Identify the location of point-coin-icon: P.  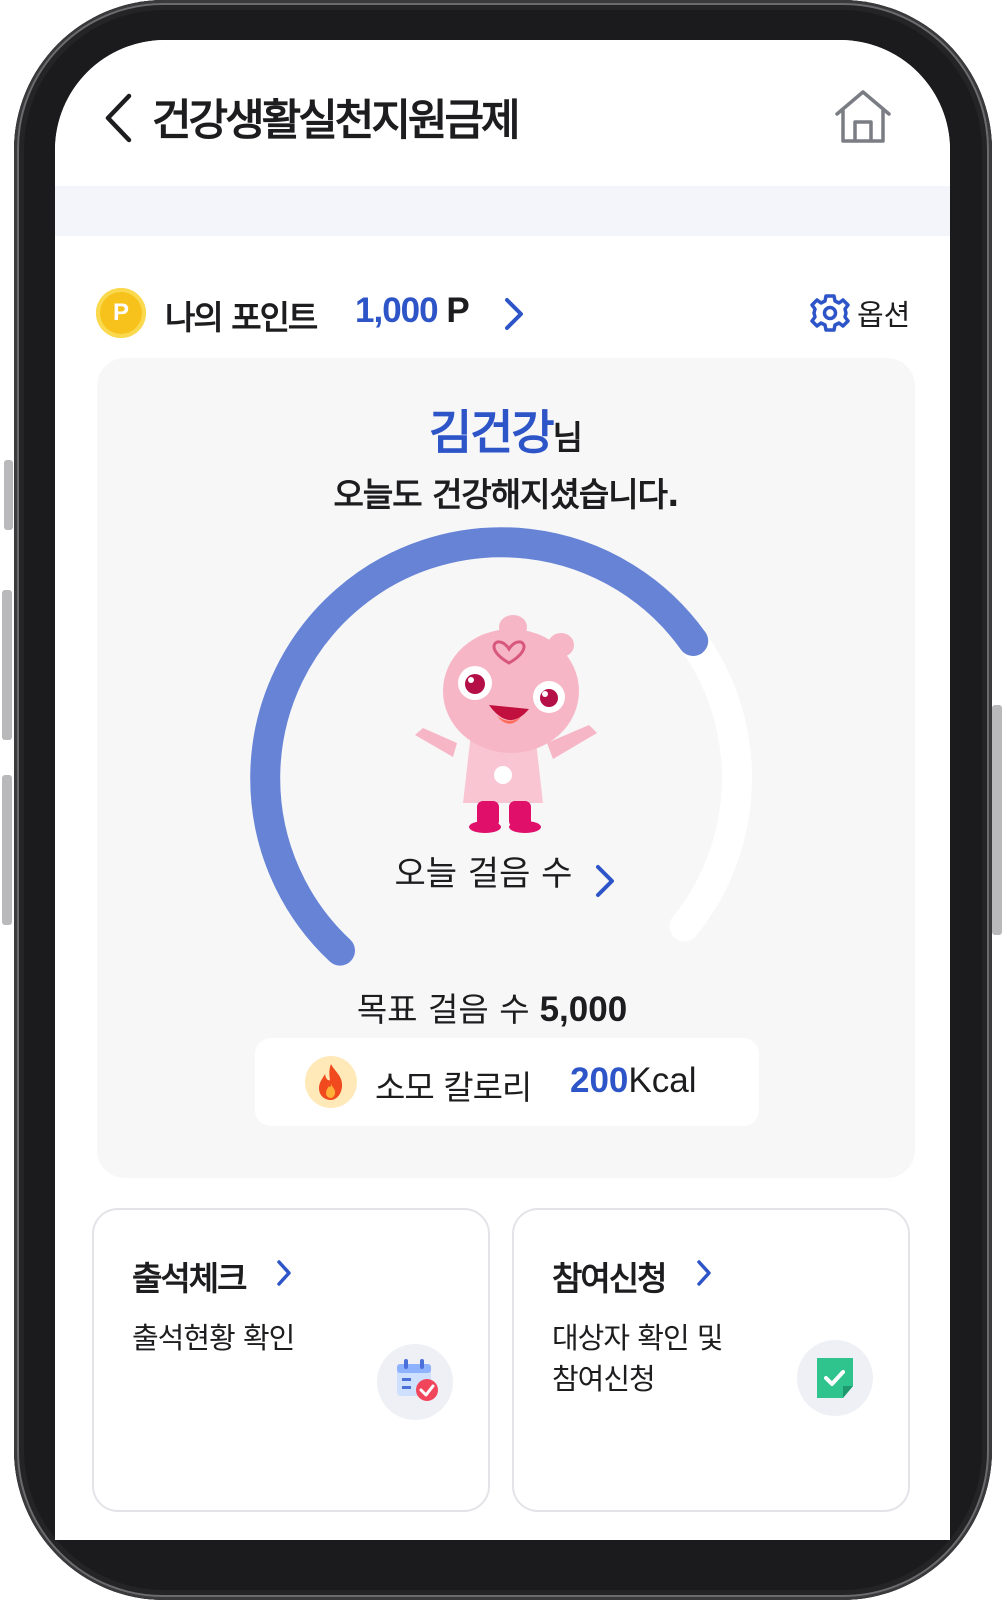
(121, 313).